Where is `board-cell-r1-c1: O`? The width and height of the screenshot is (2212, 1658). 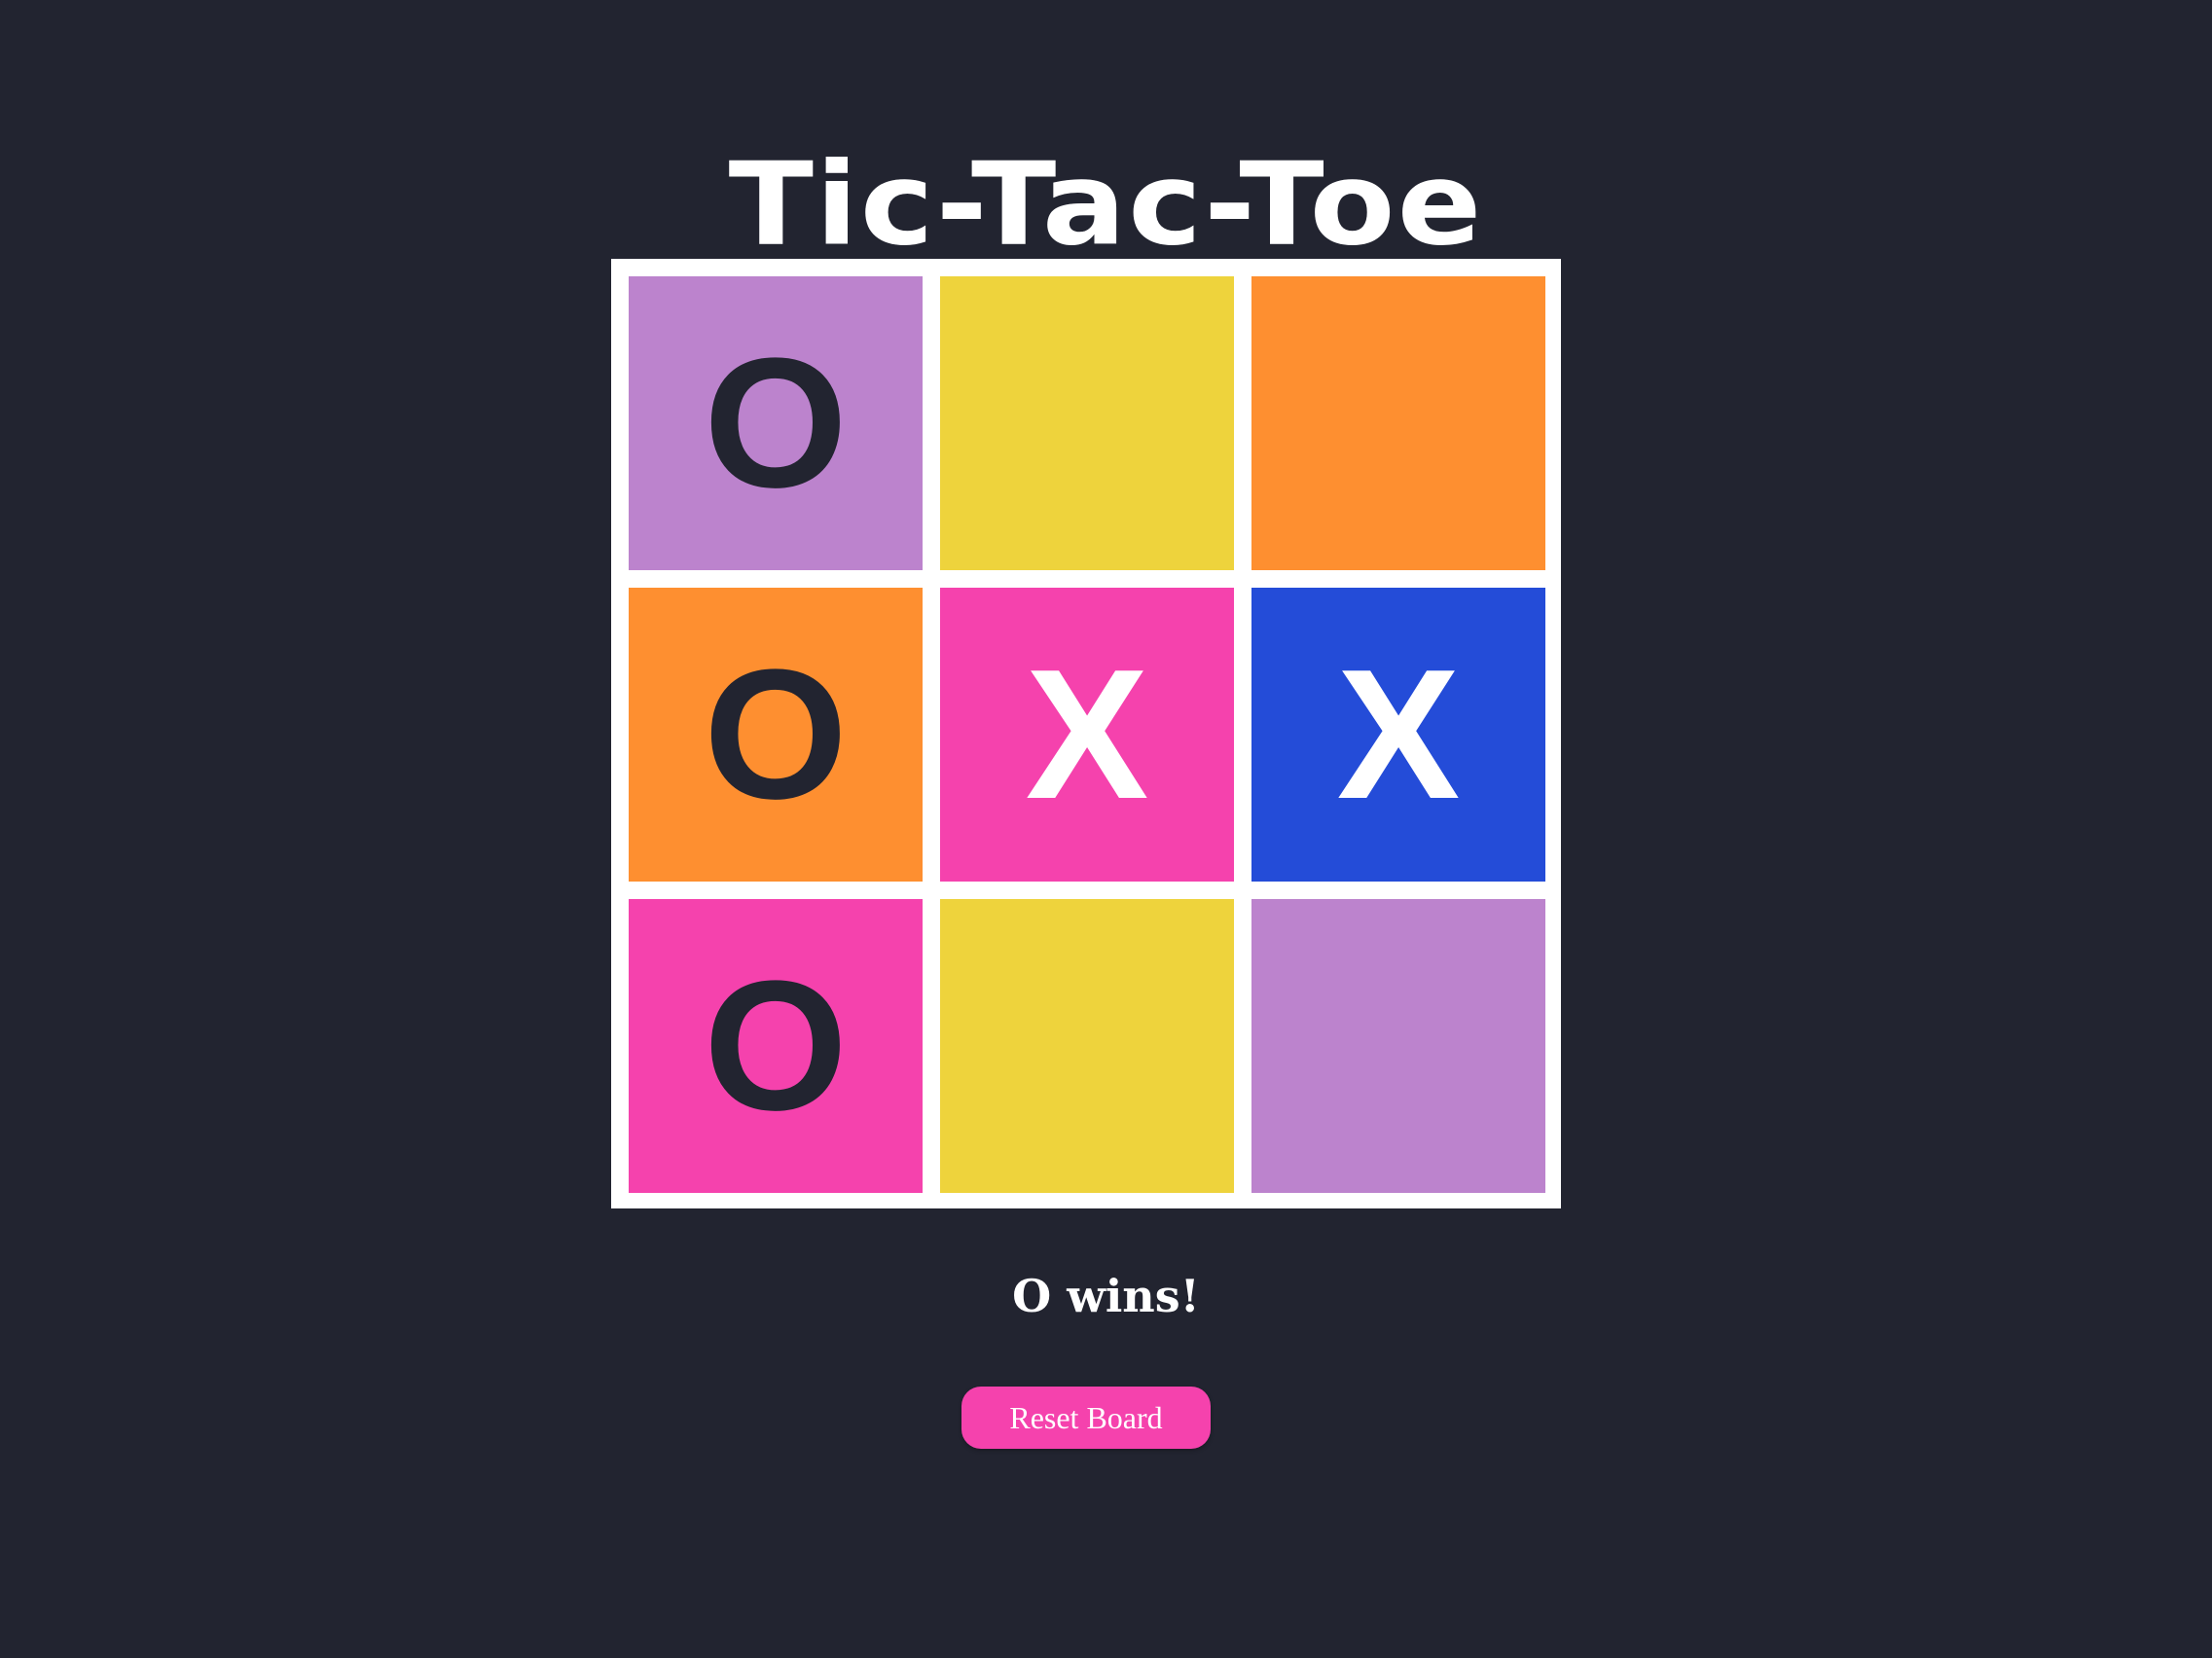
board-cell-r1-c1: O is located at coordinates (776, 423).